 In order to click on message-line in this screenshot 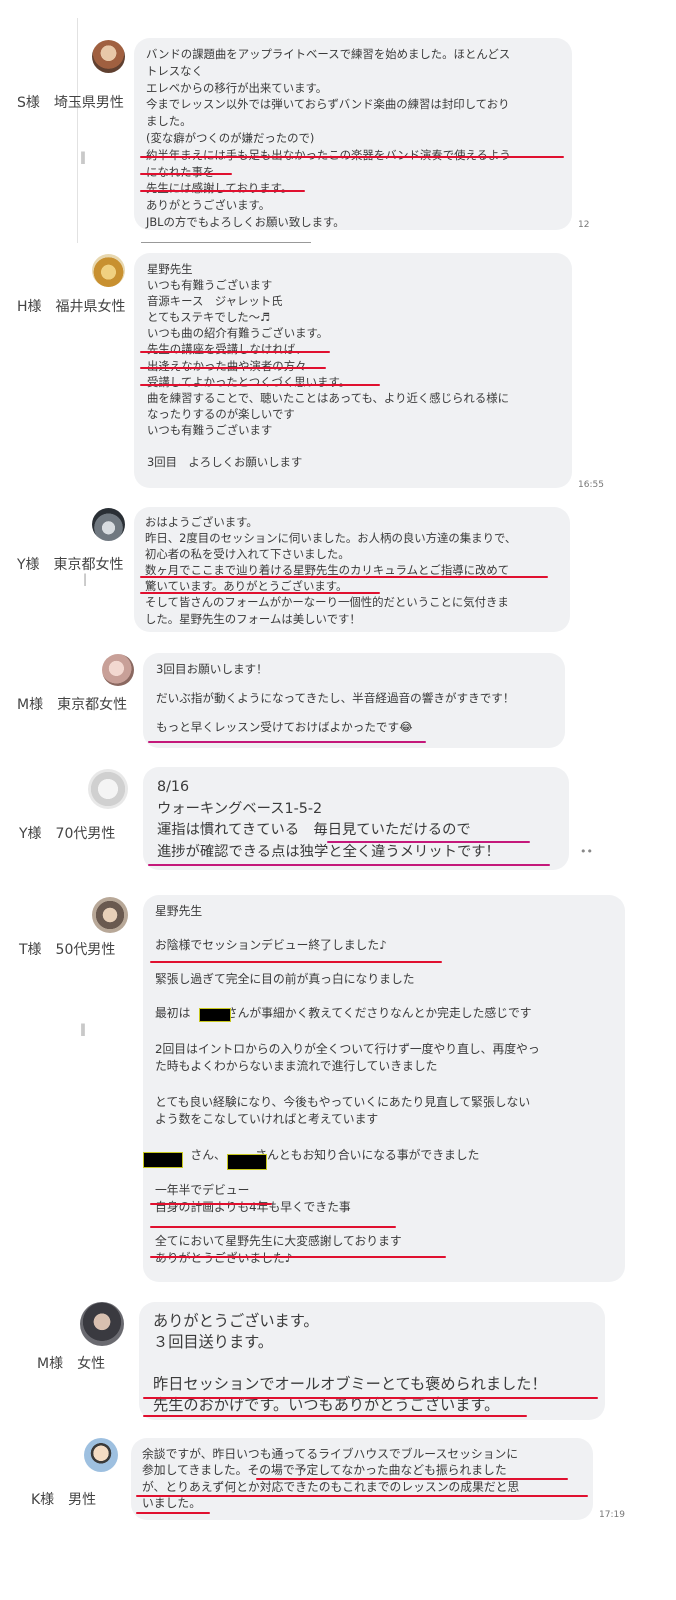, I will do `click(359, 446)`.